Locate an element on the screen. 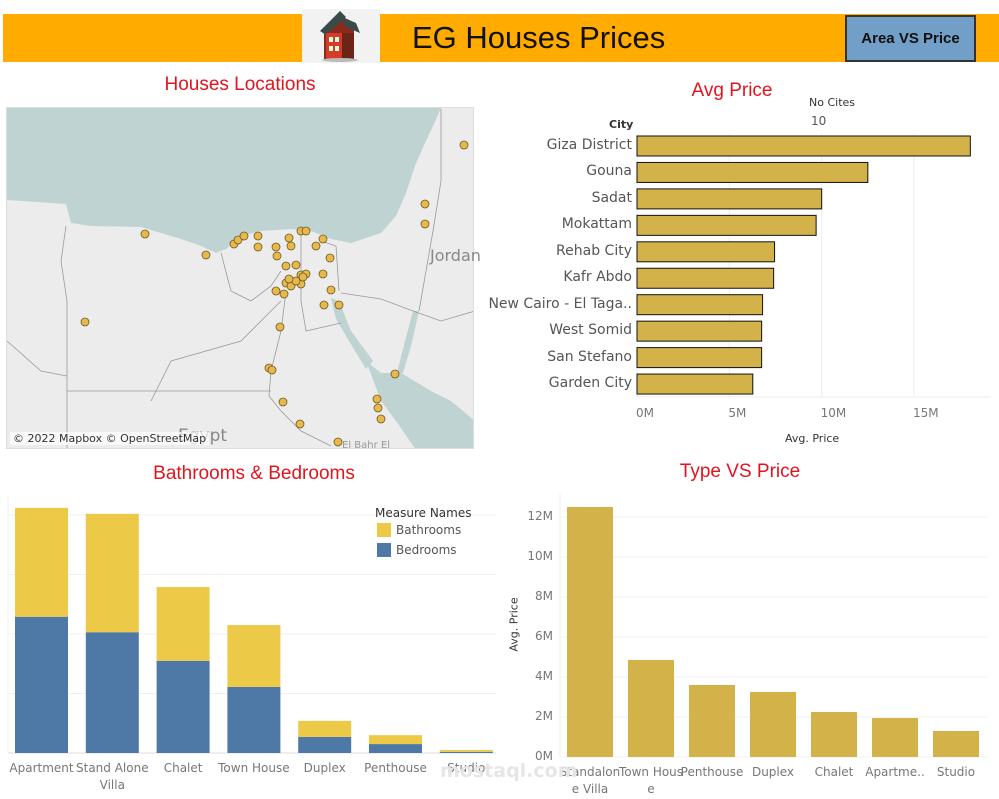 This screenshot has width=999, height=799. type-label: Studio is located at coordinates (956, 772).